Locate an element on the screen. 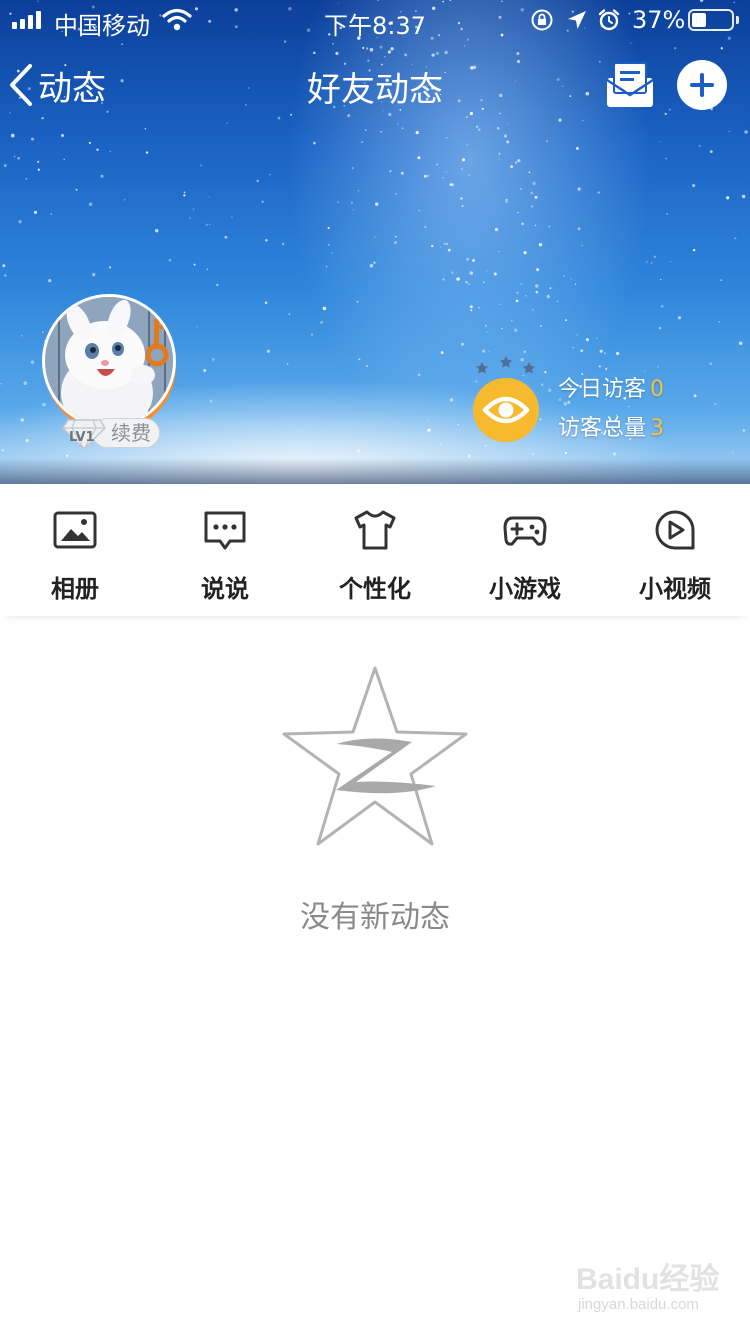 The height and width of the screenshot is (1334, 750). feature-menu: 相册 说说 个性化 小游戏 小视频 is located at coordinates (375, 550).